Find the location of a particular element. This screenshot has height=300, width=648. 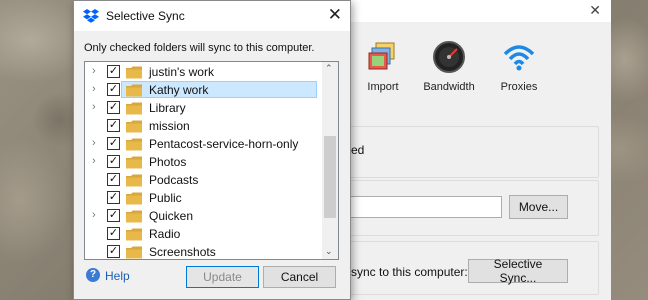

selective-sync-label: sync to this computer: is located at coordinates (409, 272).